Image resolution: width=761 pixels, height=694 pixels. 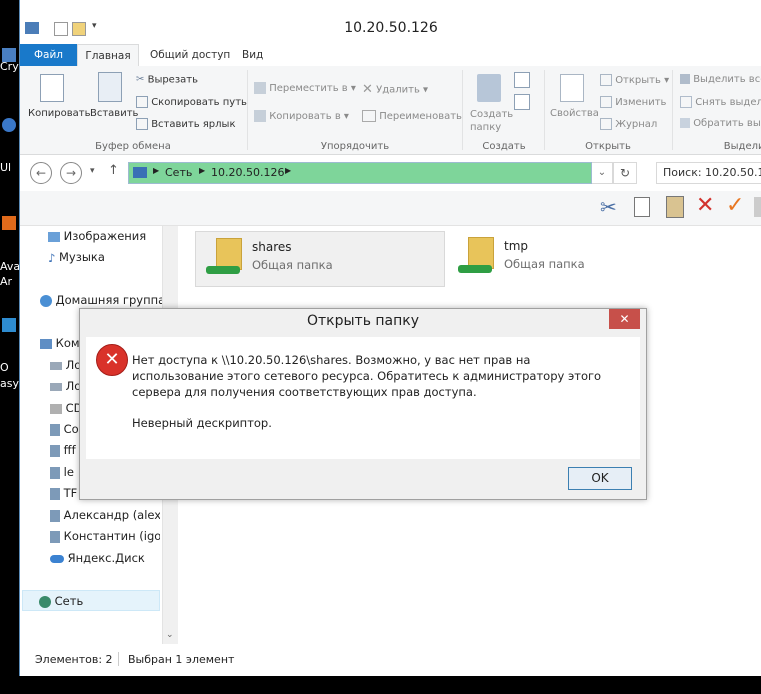 I want to click on address-segment-host: 10.20.50.126, so click(x=247, y=172).